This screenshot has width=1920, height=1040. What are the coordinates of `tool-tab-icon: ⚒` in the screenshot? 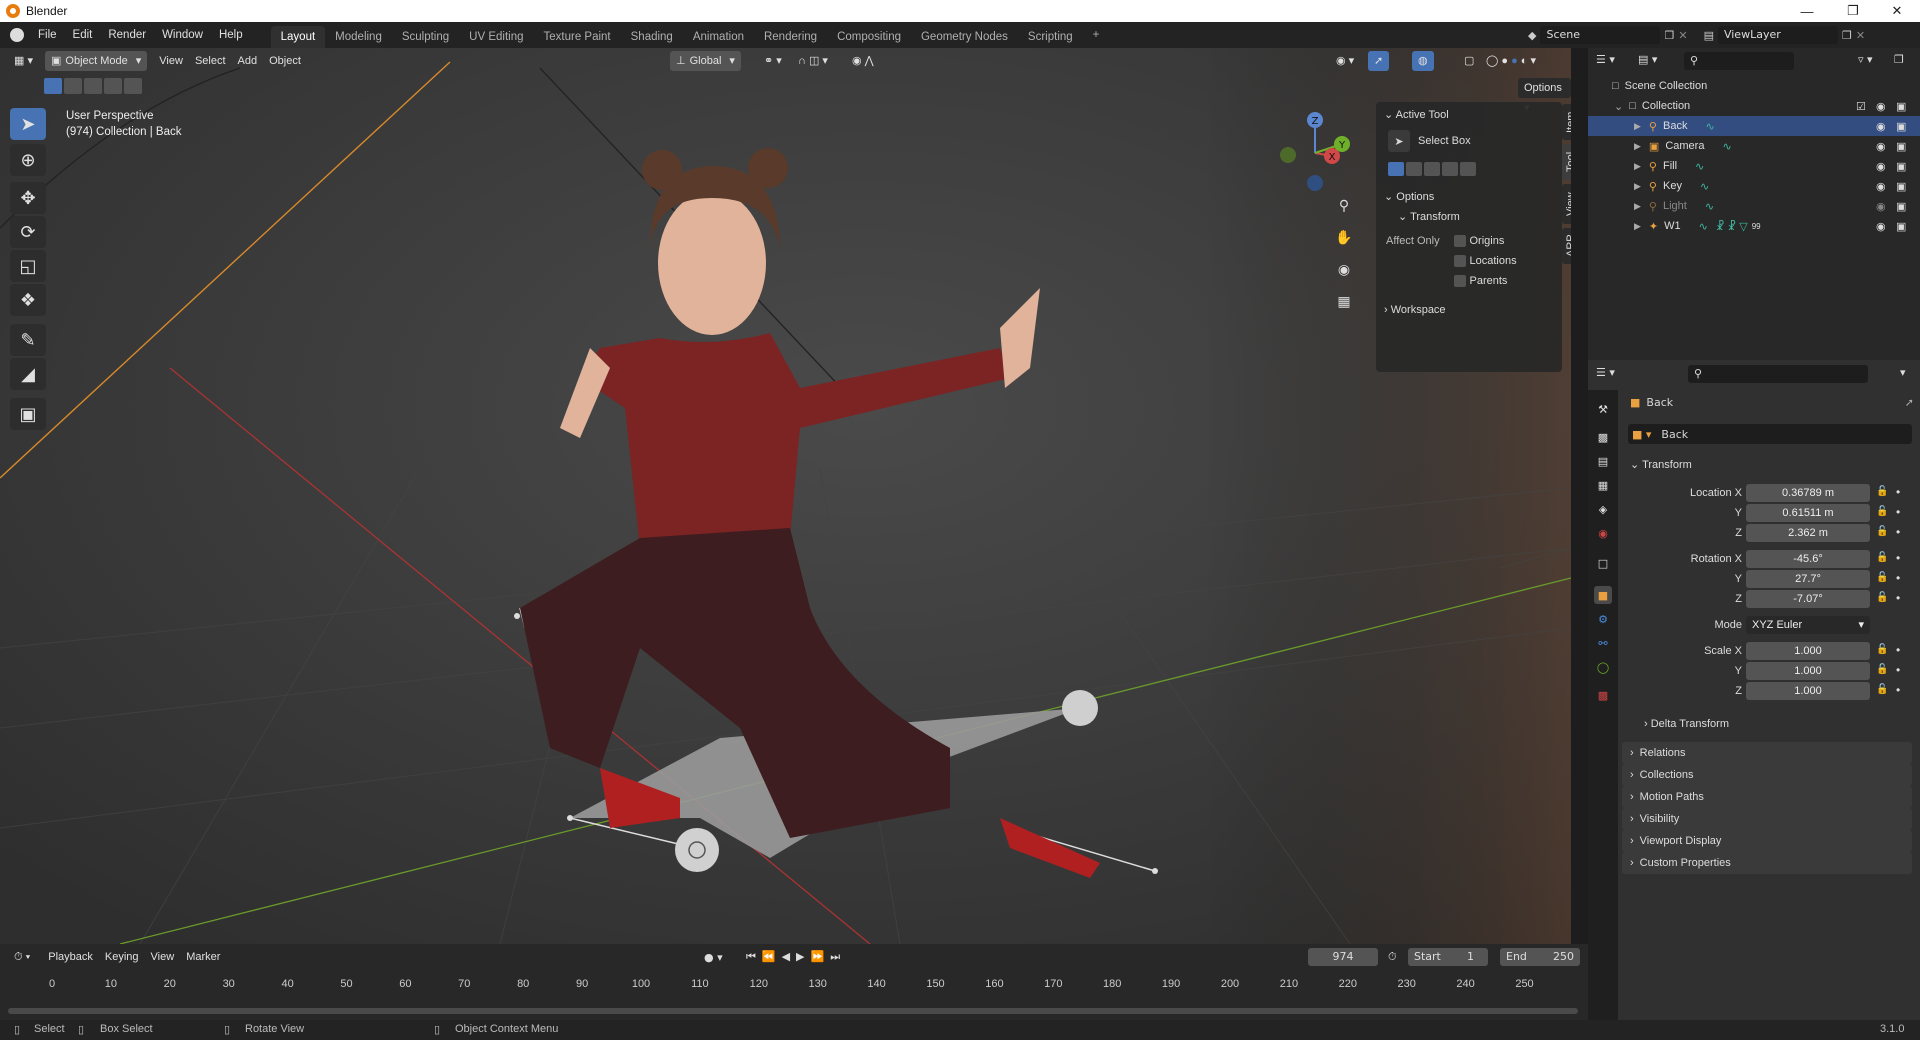 It's located at (1603, 409).